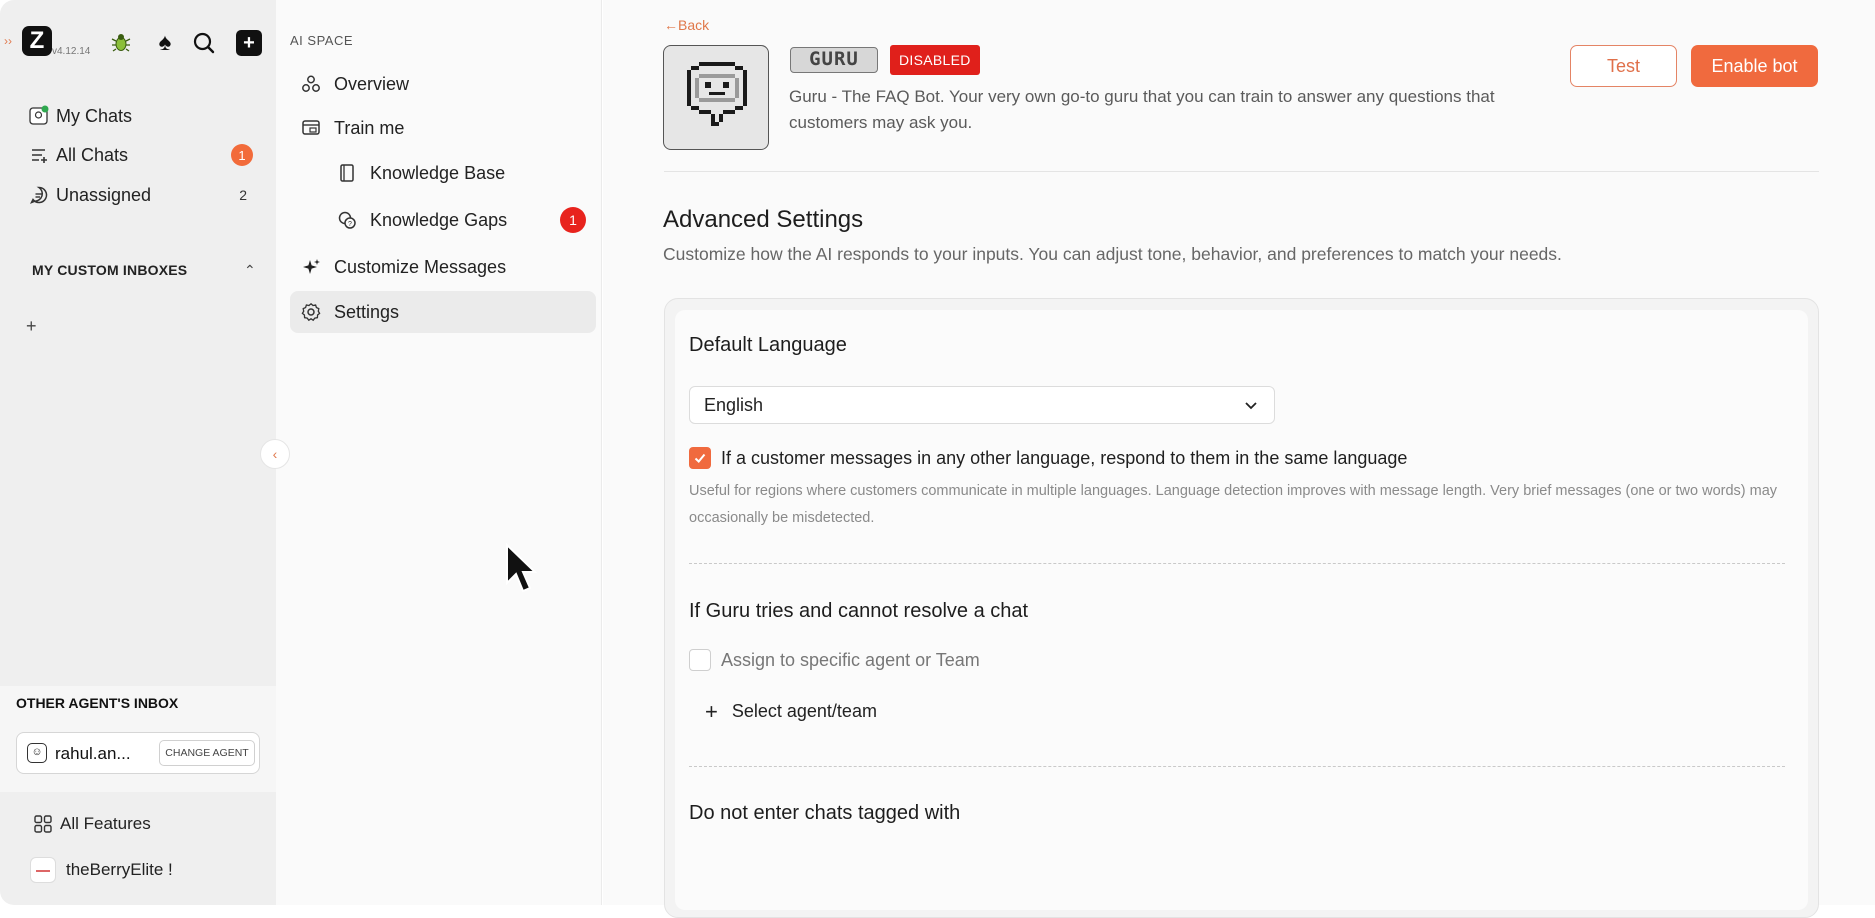 This screenshot has width=1875, height=918. What do you see at coordinates (763, 219) in the screenshot?
I see `advanced-settings-title: Advanced Settings` at bounding box center [763, 219].